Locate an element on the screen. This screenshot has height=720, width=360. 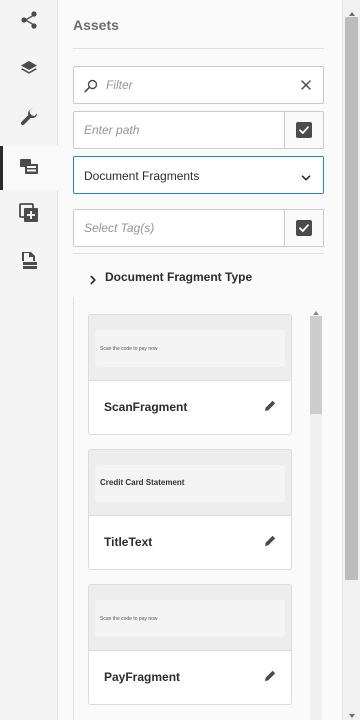
chevron-down-icon is located at coordinates (306, 175).